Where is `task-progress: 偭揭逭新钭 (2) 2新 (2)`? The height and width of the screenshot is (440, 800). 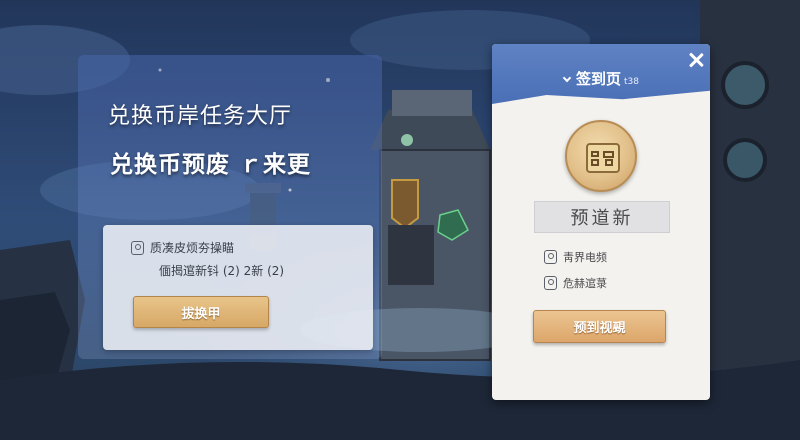 task-progress: 偭揭逭新钭 (2) 2新 (2) is located at coordinates (222, 271).